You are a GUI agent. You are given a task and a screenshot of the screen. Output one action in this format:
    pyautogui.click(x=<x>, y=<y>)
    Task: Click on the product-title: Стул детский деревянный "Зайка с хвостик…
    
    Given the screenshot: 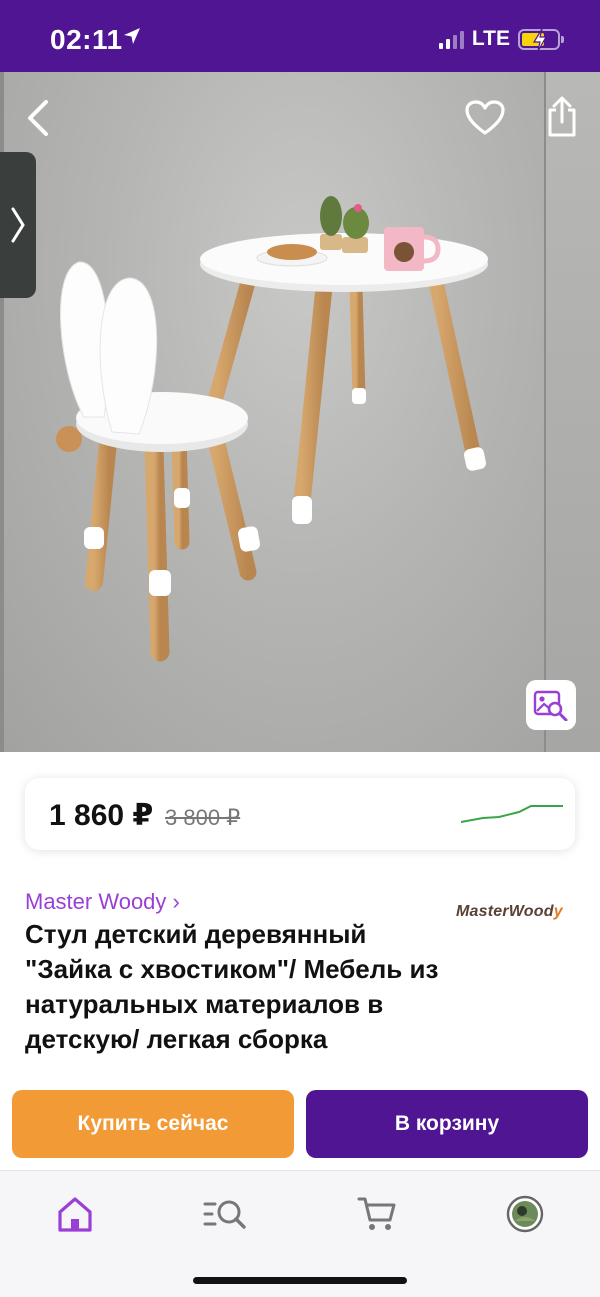 What is the action you would take?
    pyautogui.click(x=232, y=986)
    